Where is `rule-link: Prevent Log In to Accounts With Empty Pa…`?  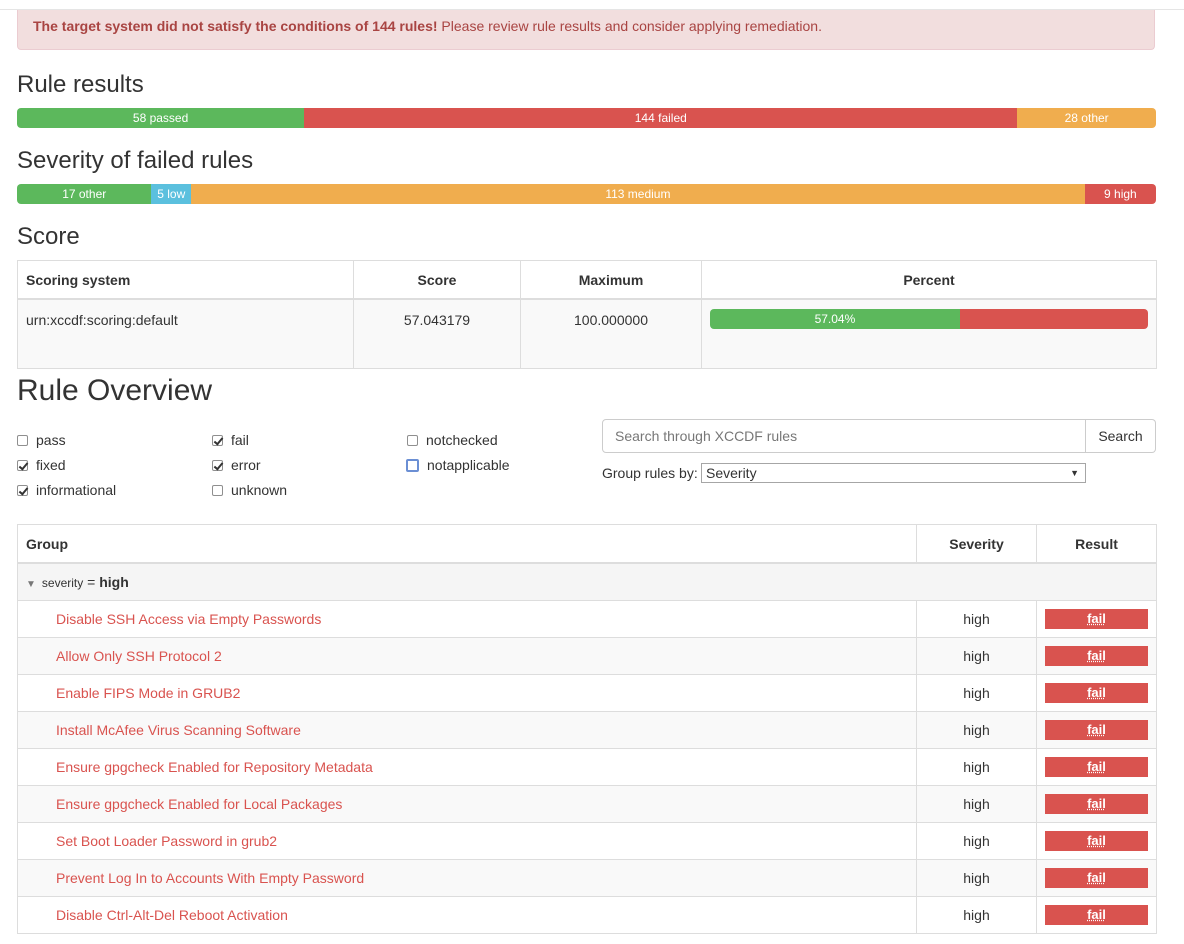
rule-link: Prevent Log In to Accounts With Empty Pa… is located at coordinates (195, 878).